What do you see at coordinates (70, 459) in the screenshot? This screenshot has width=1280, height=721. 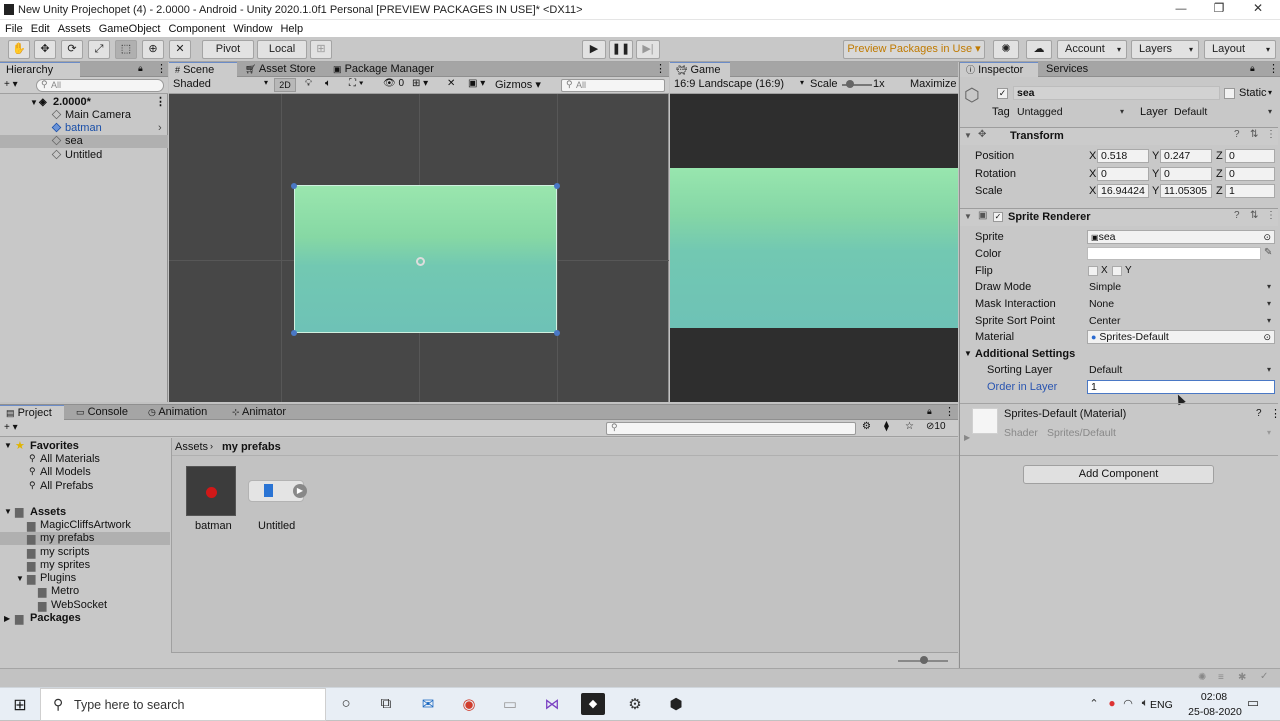 I see `favorite-item: All Materials` at bounding box center [70, 459].